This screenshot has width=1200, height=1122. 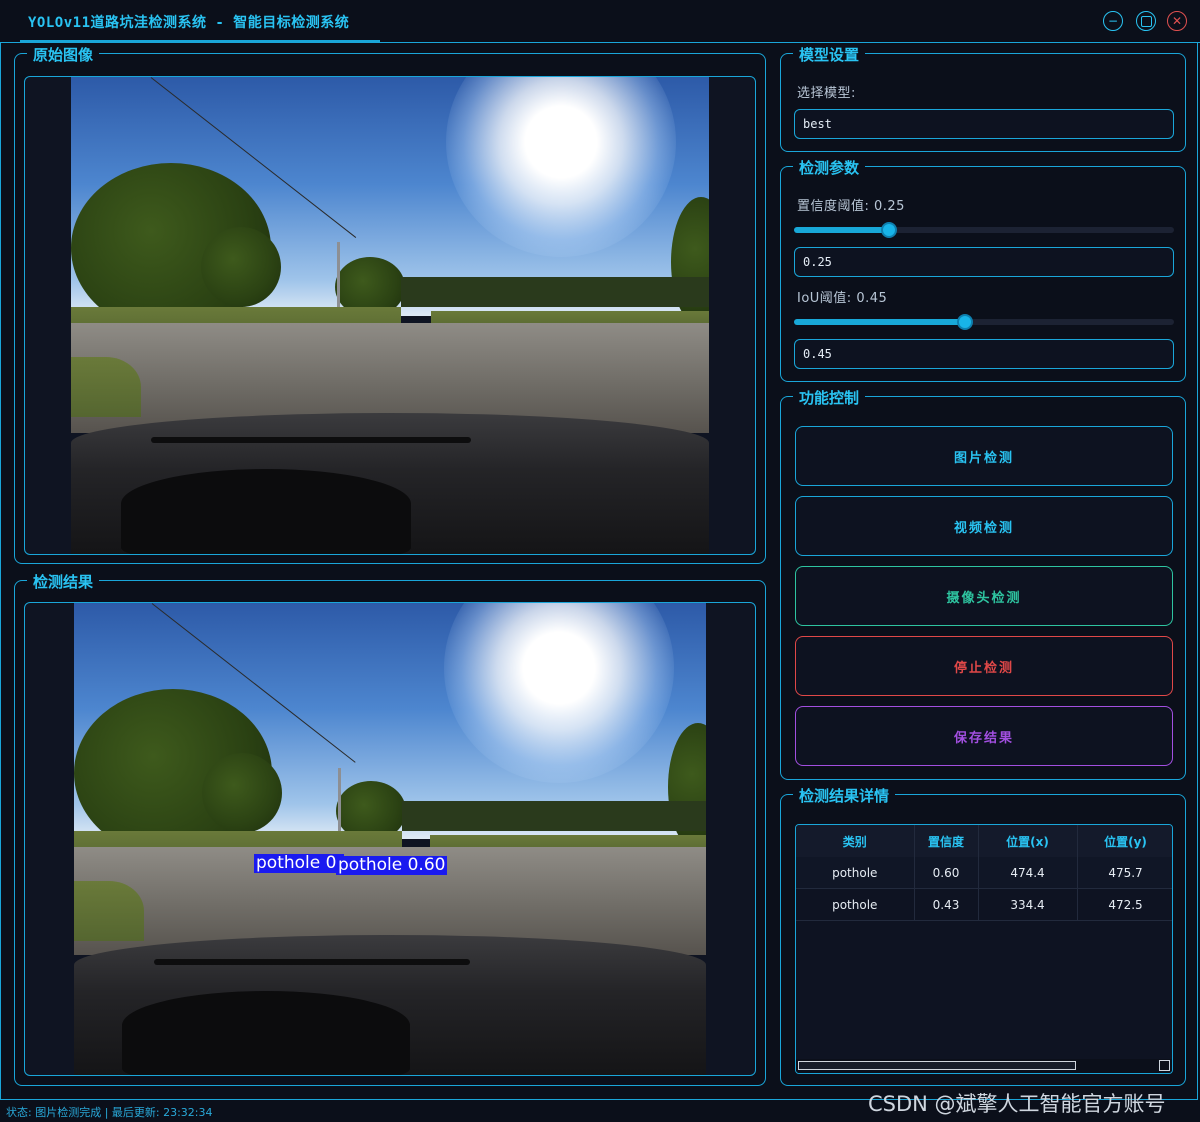 I want to click on table-cell: 334.4, so click(x=1028, y=904).